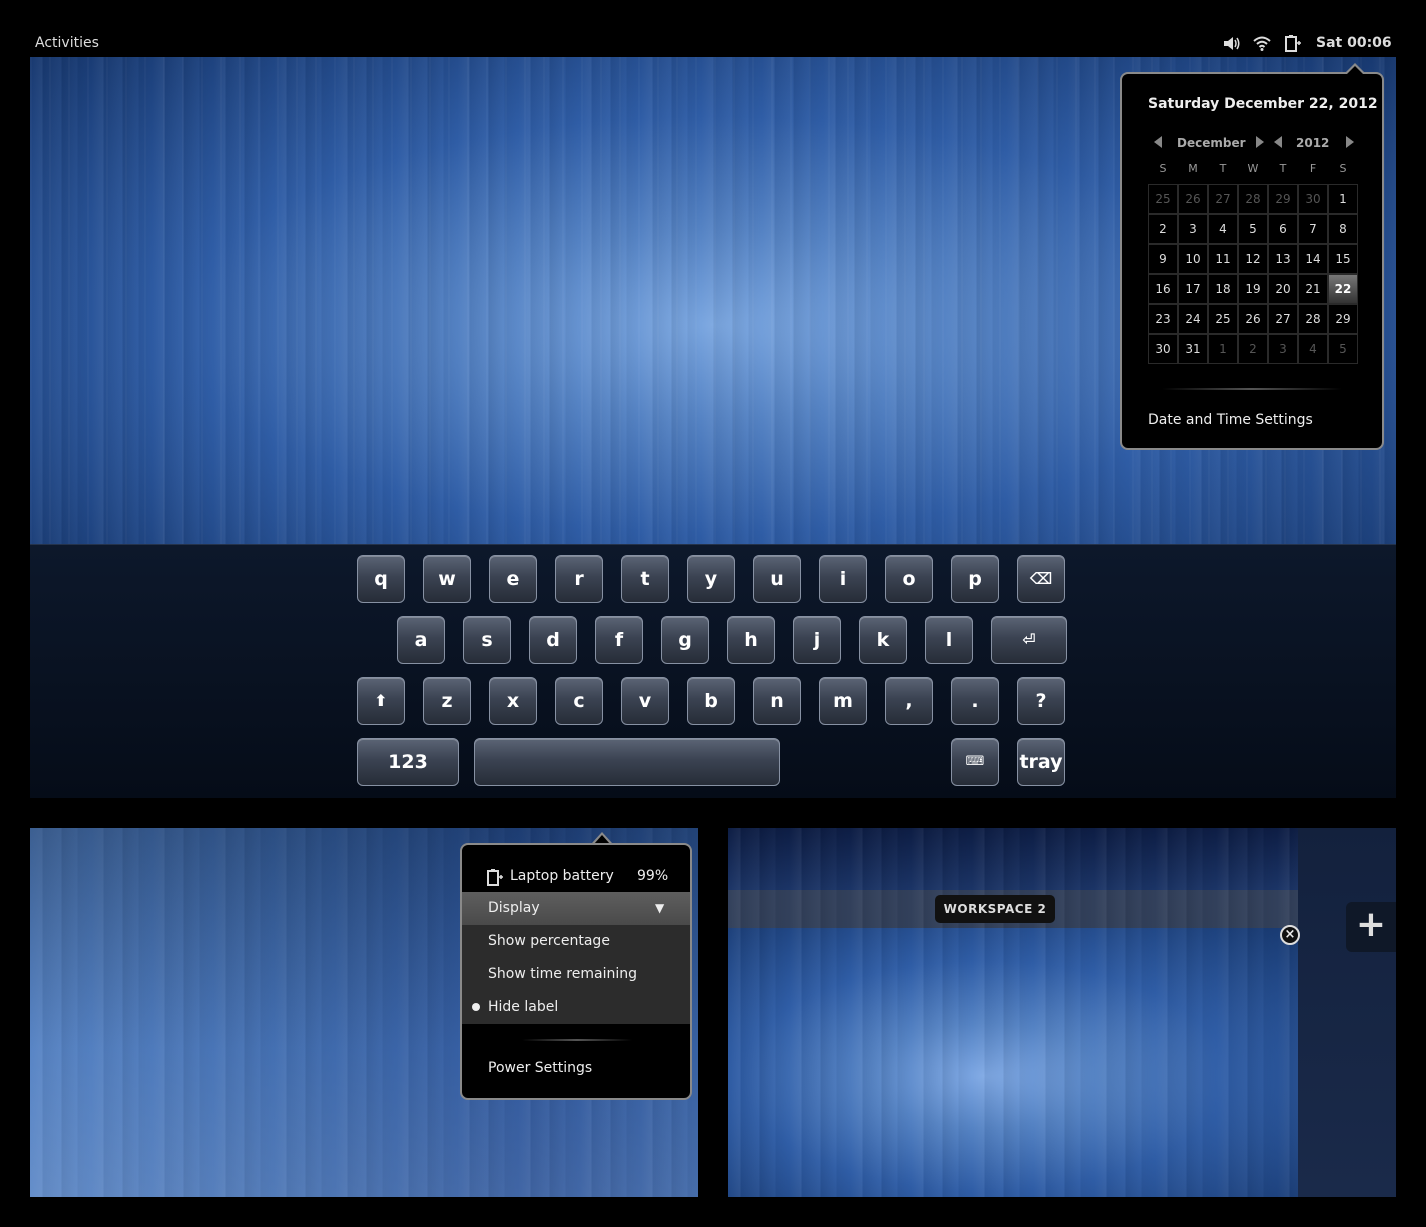  I want to click on prev-year-icon, so click(1278, 142).